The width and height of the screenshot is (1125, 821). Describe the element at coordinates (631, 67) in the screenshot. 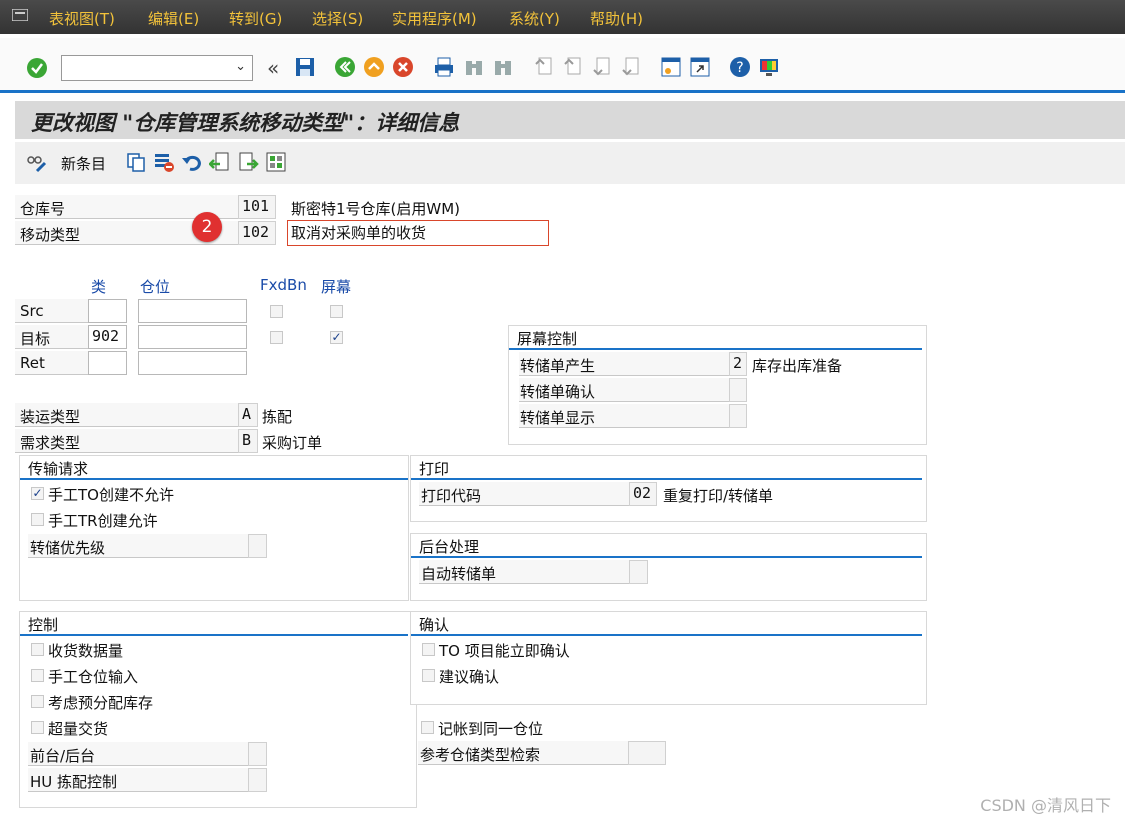

I see `last-page-icon` at that location.